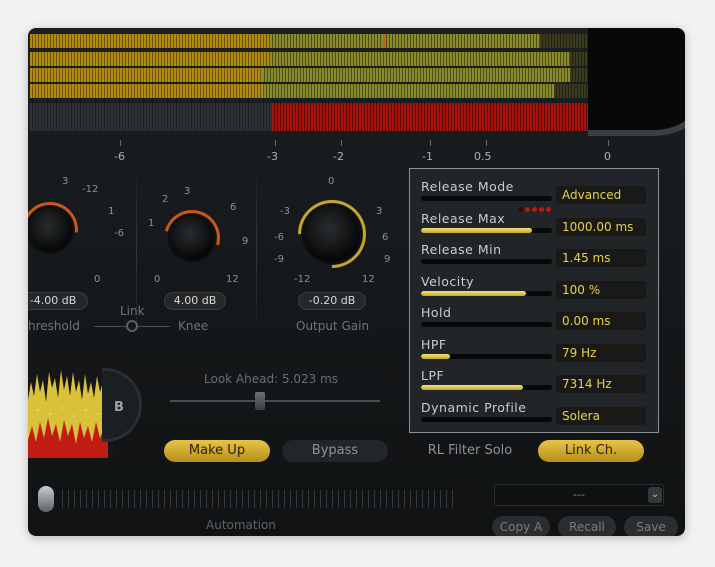 The image size is (715, 567). I want to click on popup-row-label: Velocity, so click(448, 281).